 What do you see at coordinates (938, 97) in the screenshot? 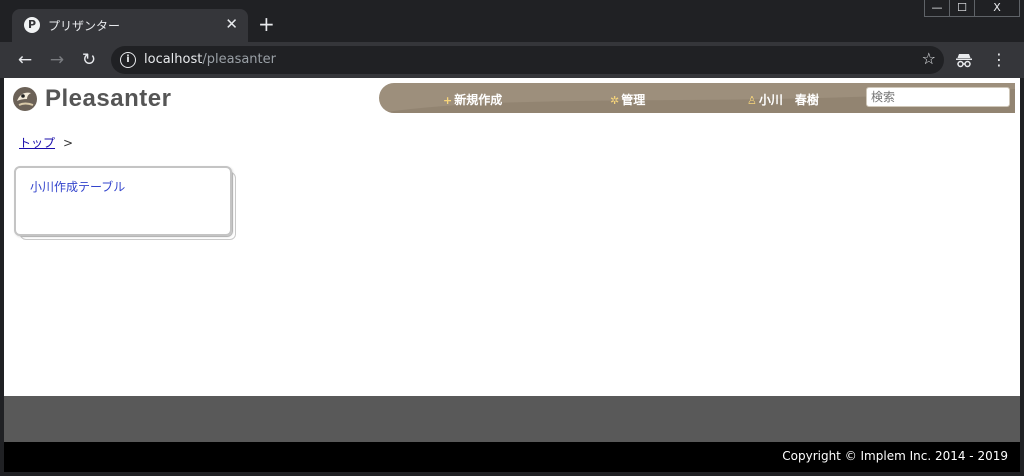
I see `search-input` at bounding box center [938, 97].